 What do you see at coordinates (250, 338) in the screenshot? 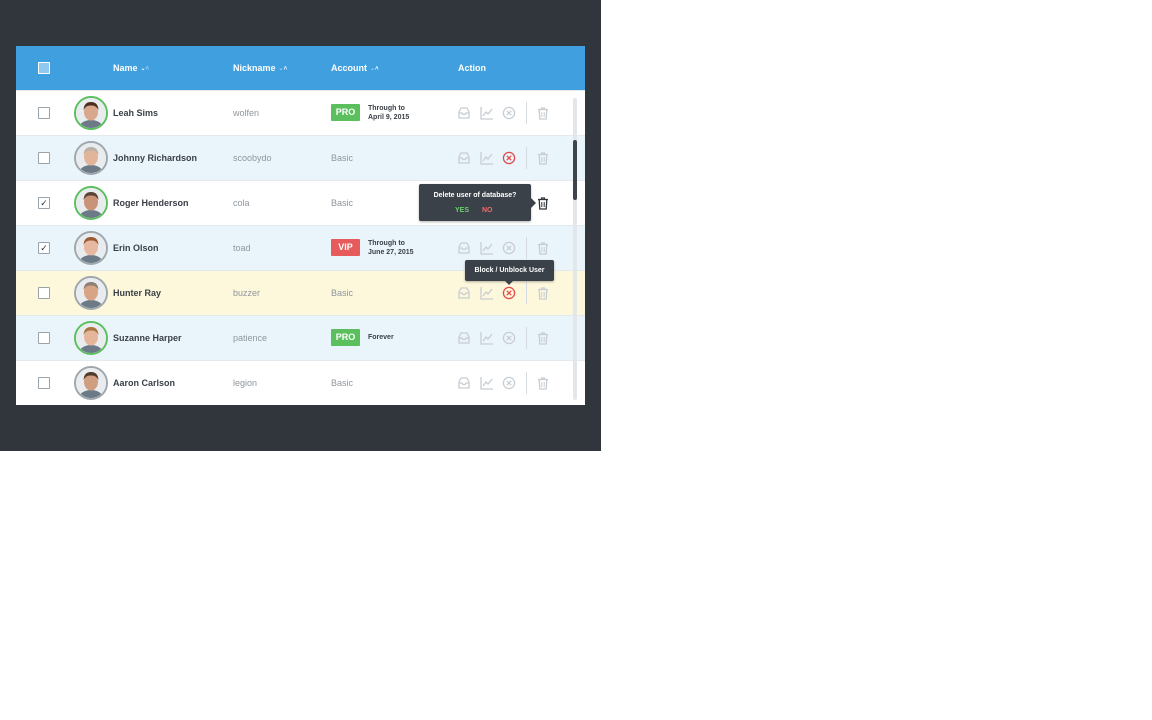
I see `user-nickname: patience` at bounding box center [250, 338].